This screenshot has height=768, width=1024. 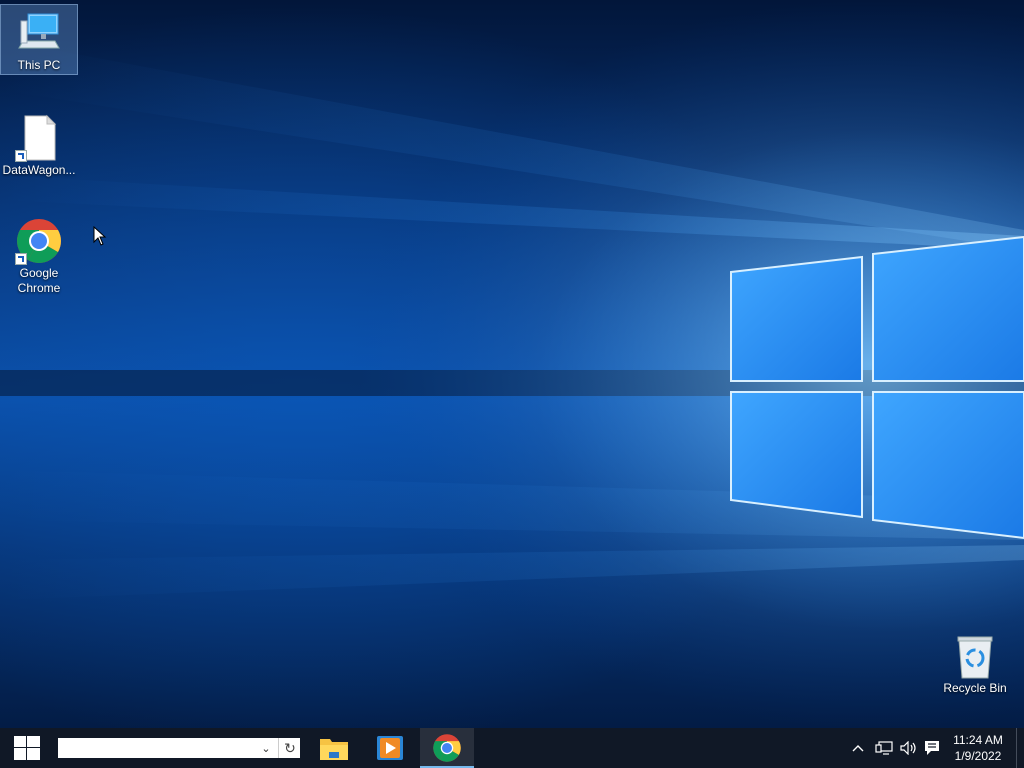 I want to click on notification-icon, so click(x=932, y=748).